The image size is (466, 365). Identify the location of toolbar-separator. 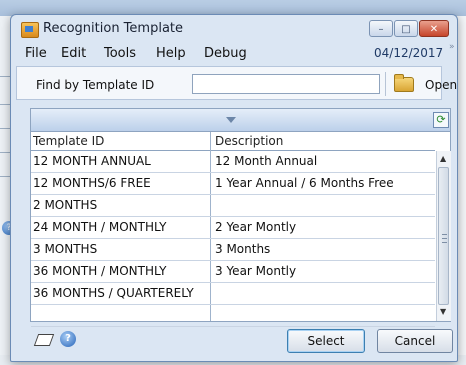
(385, 84).